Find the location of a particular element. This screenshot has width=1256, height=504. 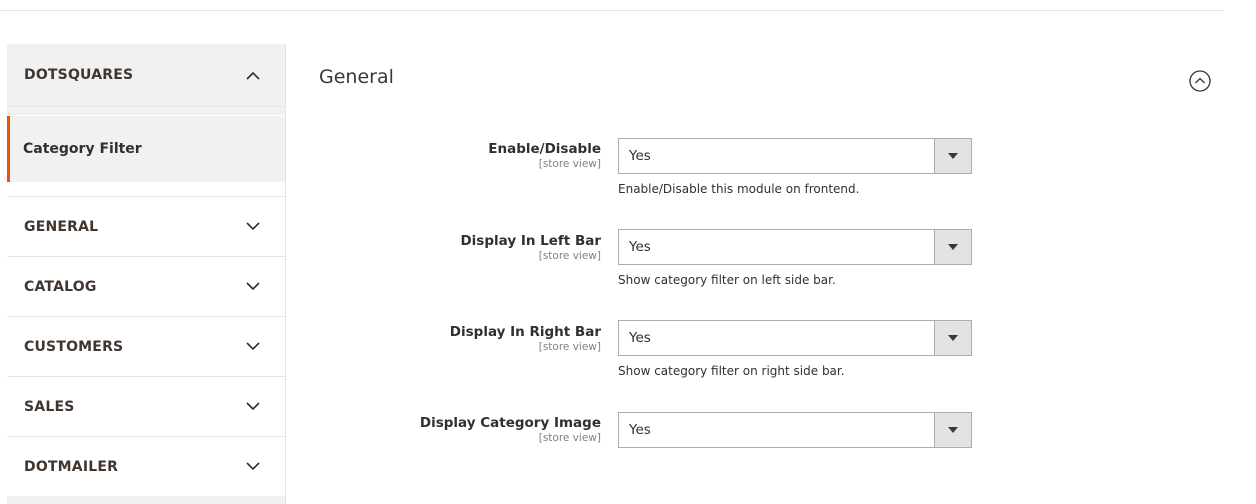

sidebar-item-label: SALES is located at coordinates (49, 406).